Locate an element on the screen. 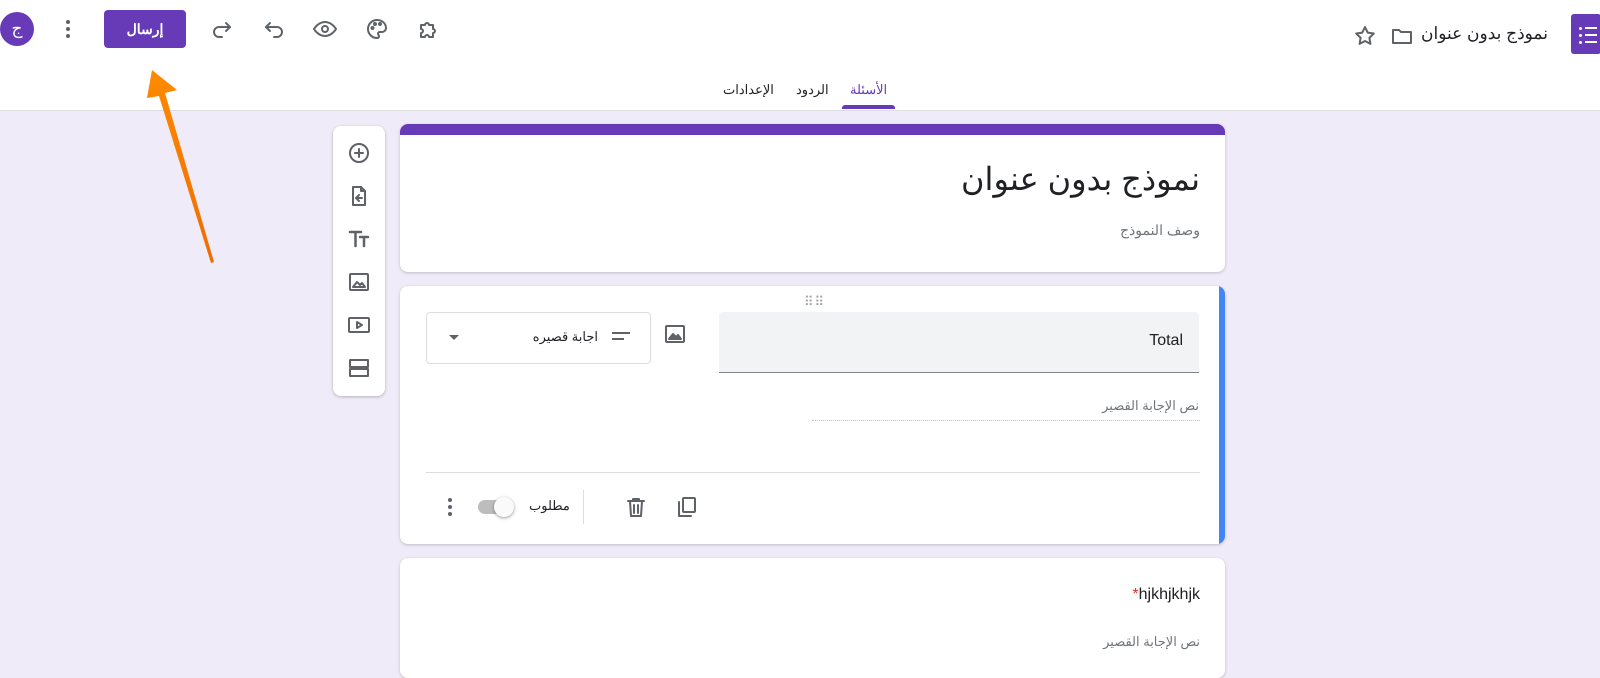 The image size is (1600, 678). add-section-icon is located at coordinates (359, 368).